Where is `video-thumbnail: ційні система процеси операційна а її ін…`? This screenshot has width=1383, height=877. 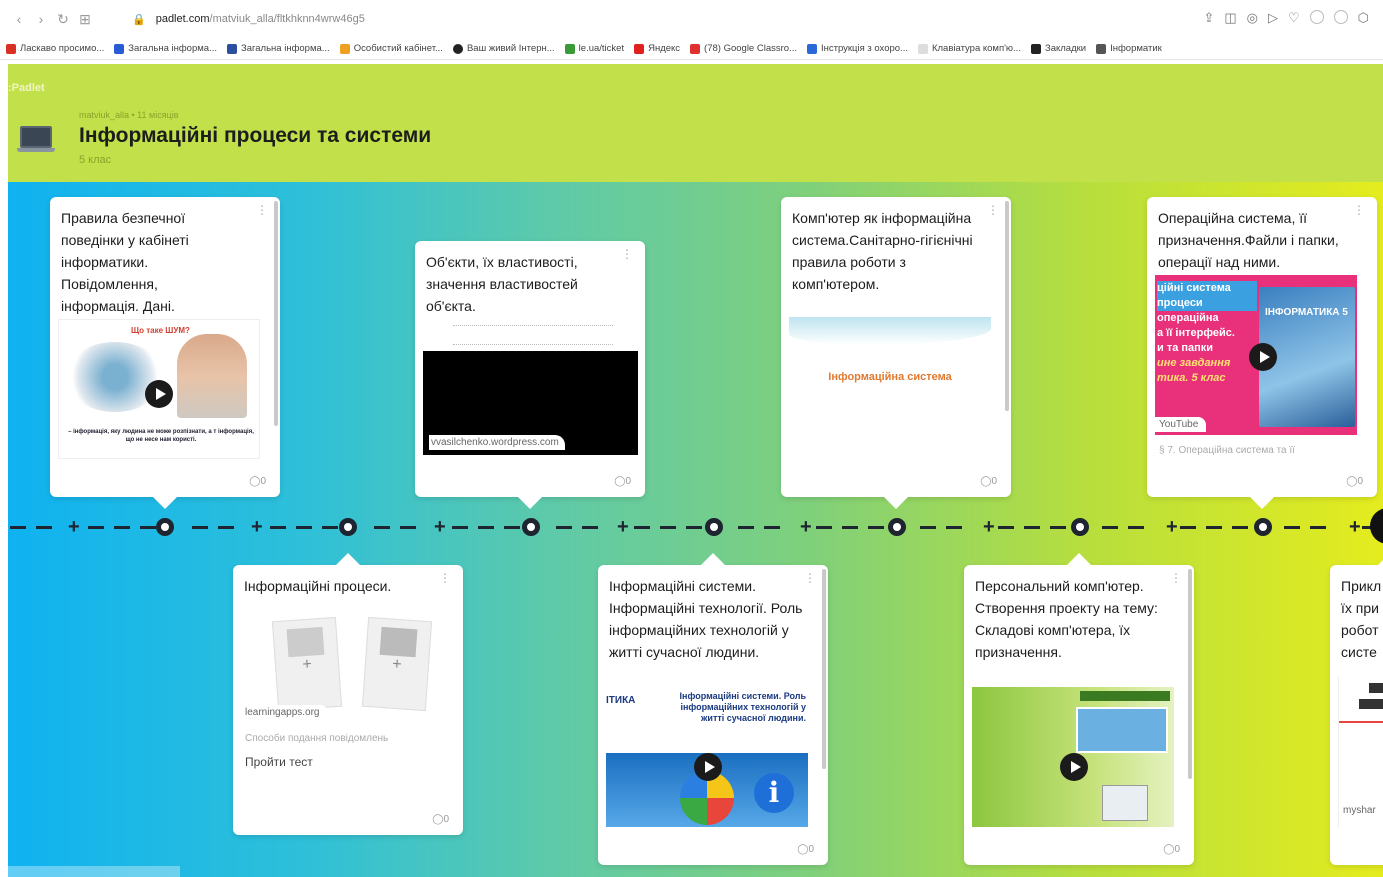 video-thumbnail: ційні система процеси операційна а її ін… is located at coordinates (1256, 355).